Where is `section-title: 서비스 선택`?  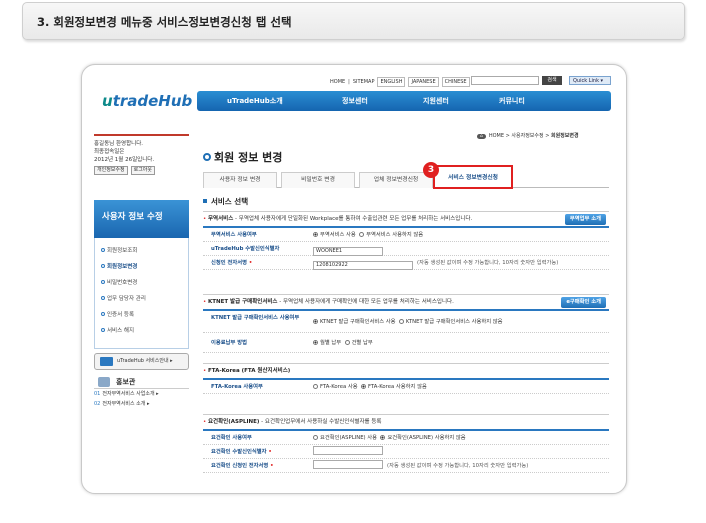
section-title: 서비스 선택 is located at coordinates (225, 201).